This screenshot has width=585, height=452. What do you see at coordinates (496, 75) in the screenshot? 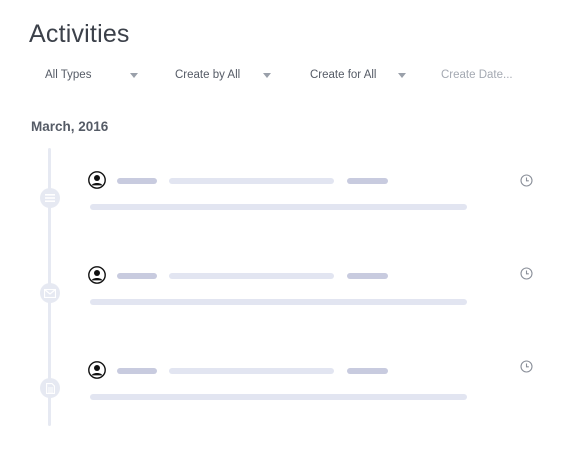
I see `create-date-input` at bounding box center [496, 75].